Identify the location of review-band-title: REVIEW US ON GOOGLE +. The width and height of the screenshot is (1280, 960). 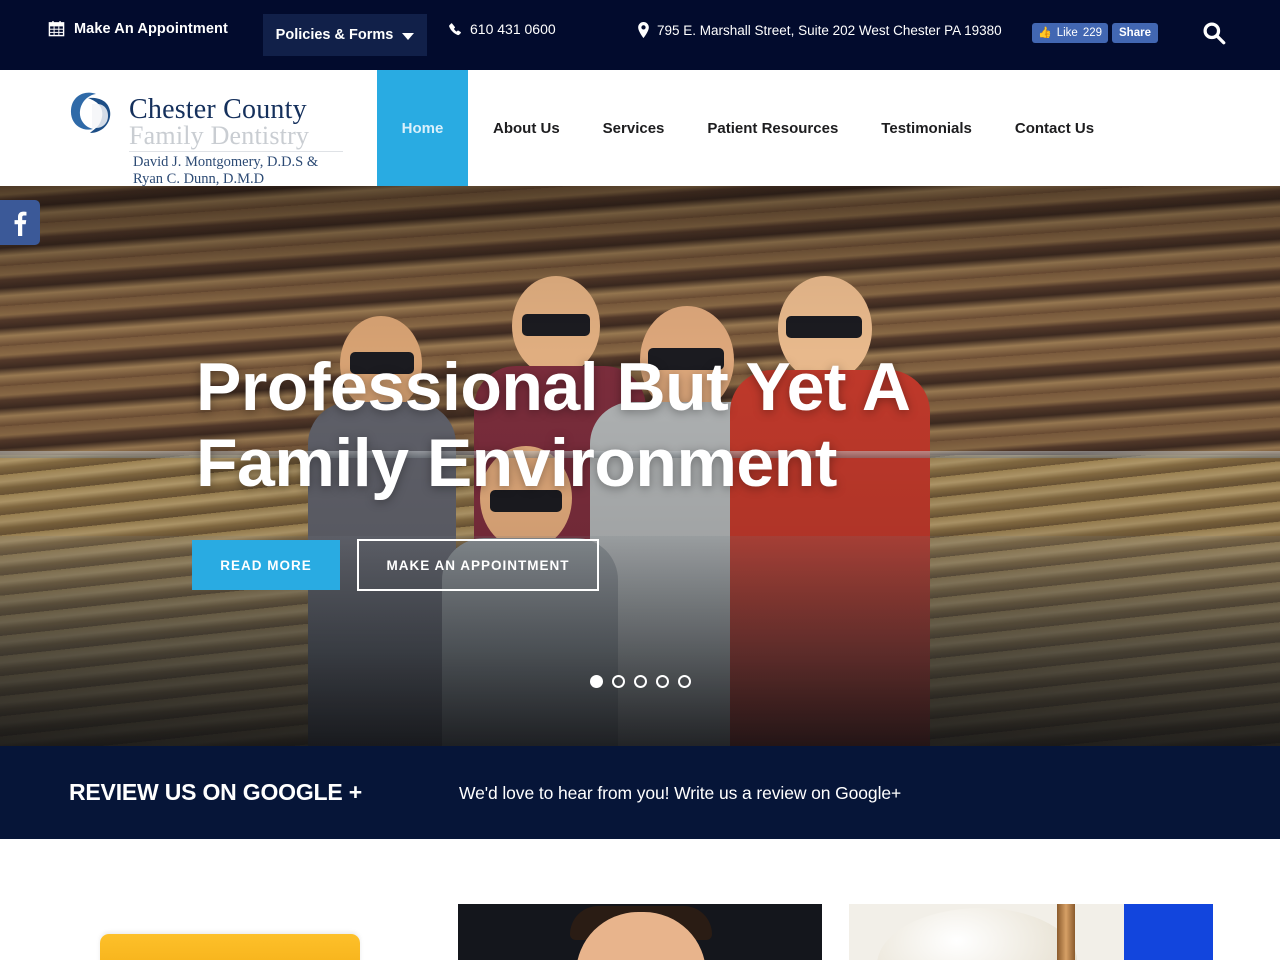
(215, 792).